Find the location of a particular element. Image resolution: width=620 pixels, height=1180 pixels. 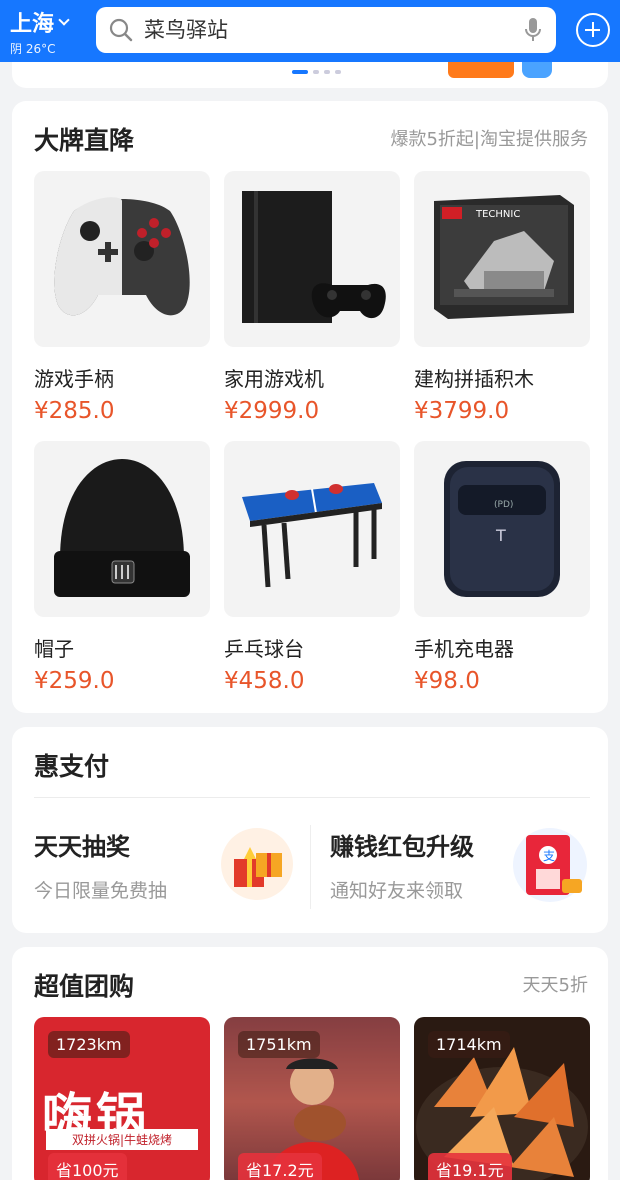

red-packet-icon: 支 is located at coordinates (550, 865).